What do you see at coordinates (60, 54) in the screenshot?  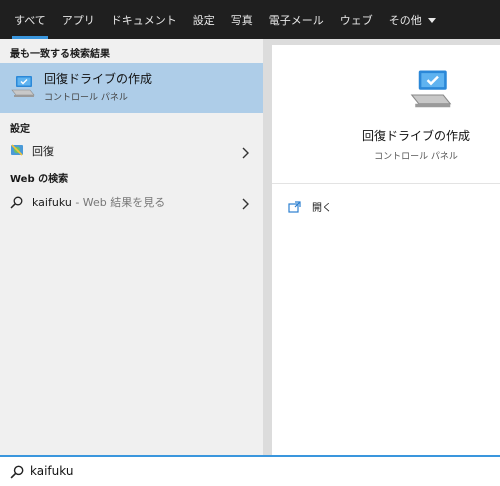 I see `best-match-header: 最も一致する検索結果` at bounding box center [60, 54].